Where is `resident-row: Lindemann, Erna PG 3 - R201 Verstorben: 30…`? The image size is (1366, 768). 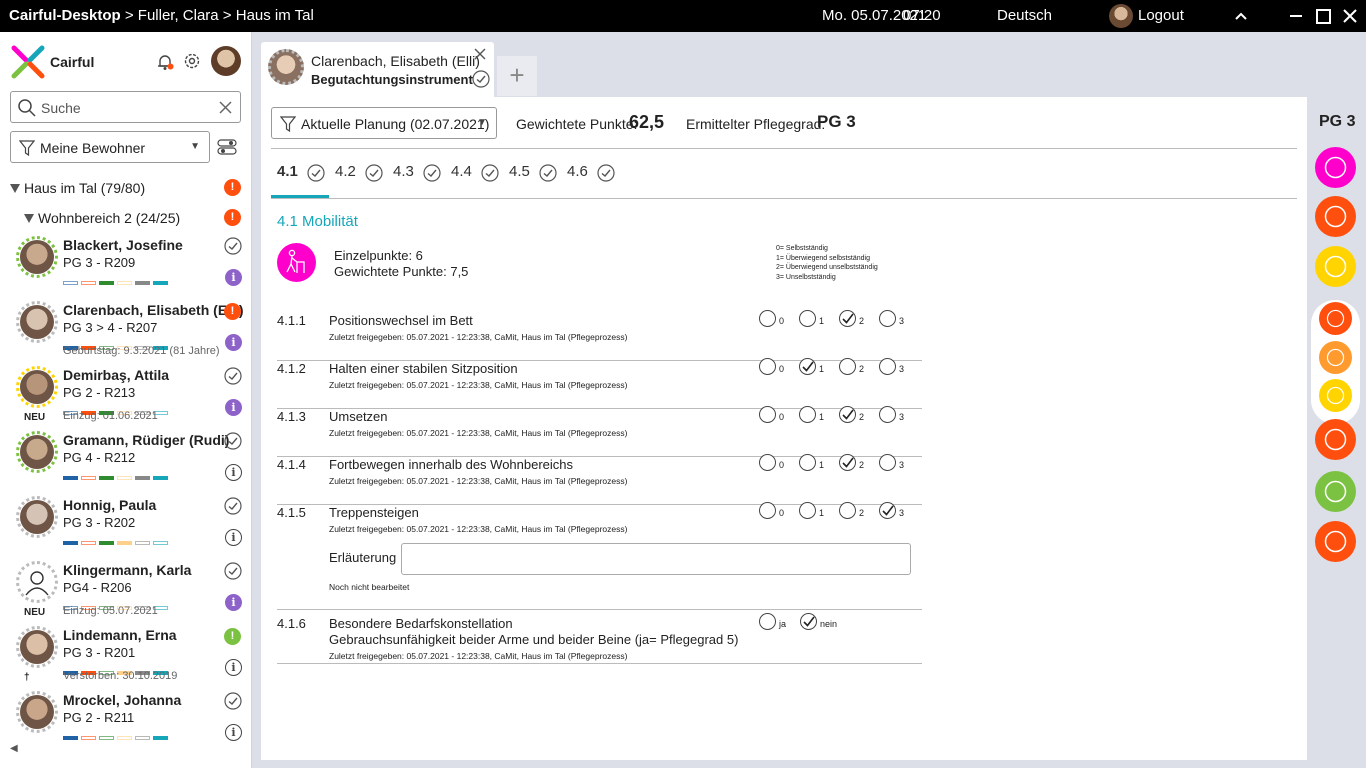
resident-row: Lindemann, Erna PG 3 - R201 Verstorben: 30… is located at coordinates (126, 658).